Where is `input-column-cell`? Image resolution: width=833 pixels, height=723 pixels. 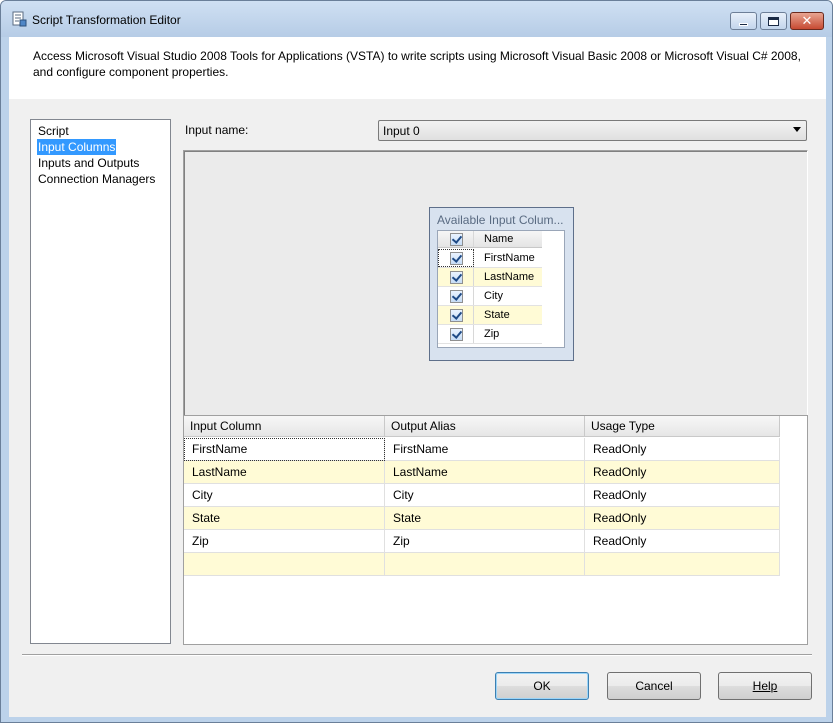 input-column-cell is located at coordinates (284, 564).